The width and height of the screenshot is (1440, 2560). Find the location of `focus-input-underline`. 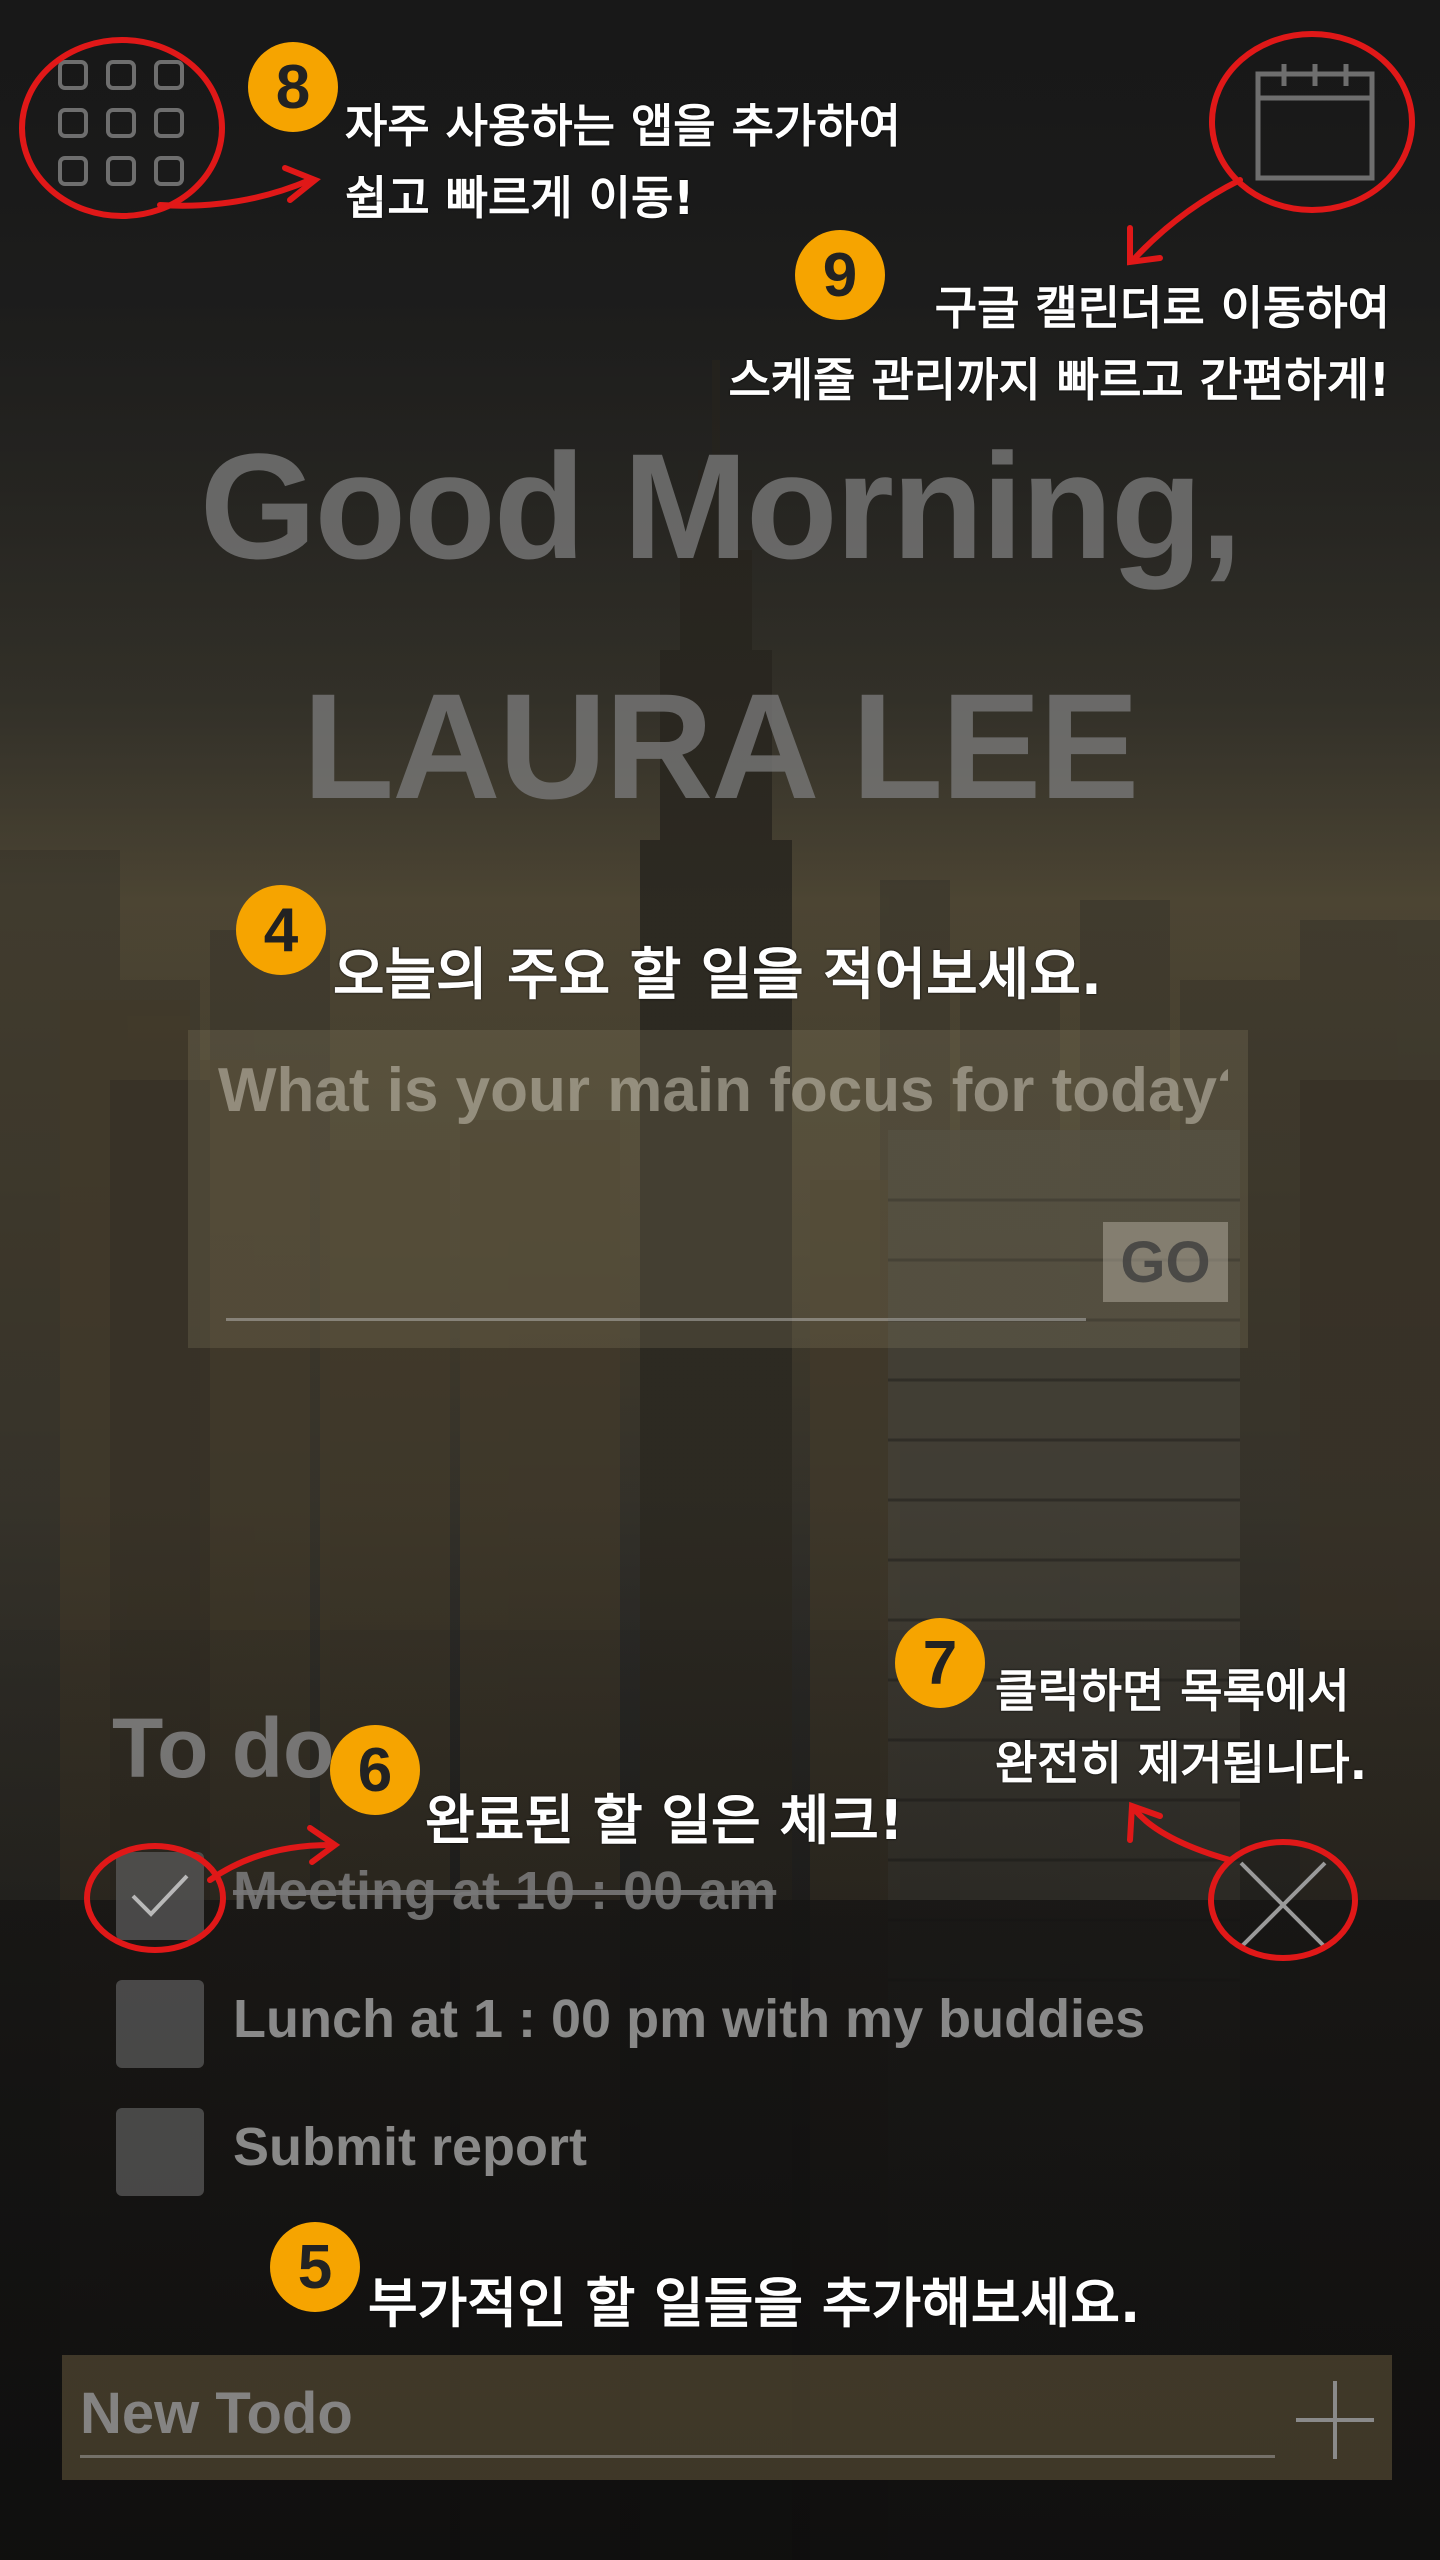

focus-input-underline is located at coordinates (656, 1319).